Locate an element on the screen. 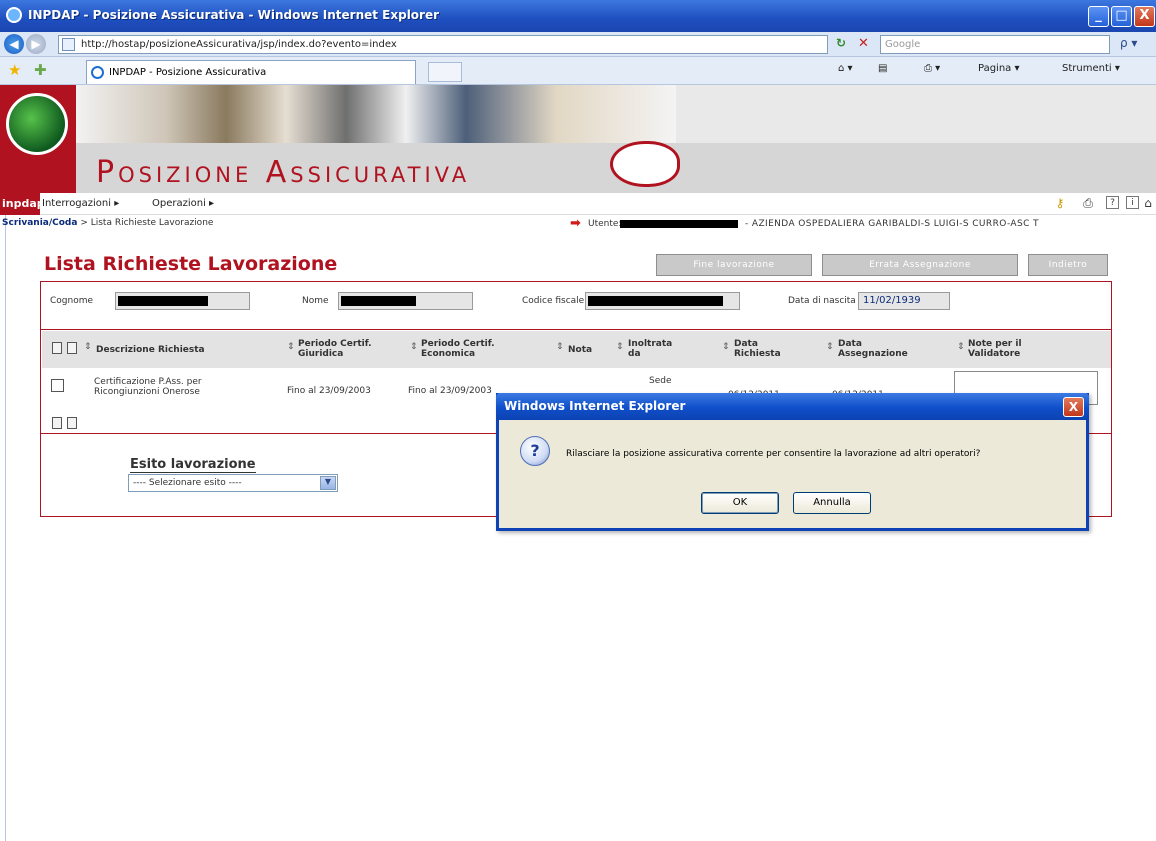 This screenshot has width=1156, height=841. tab-inpdap: INPDAP - Posizione Assicurativa is located at coordinates (251, 72).